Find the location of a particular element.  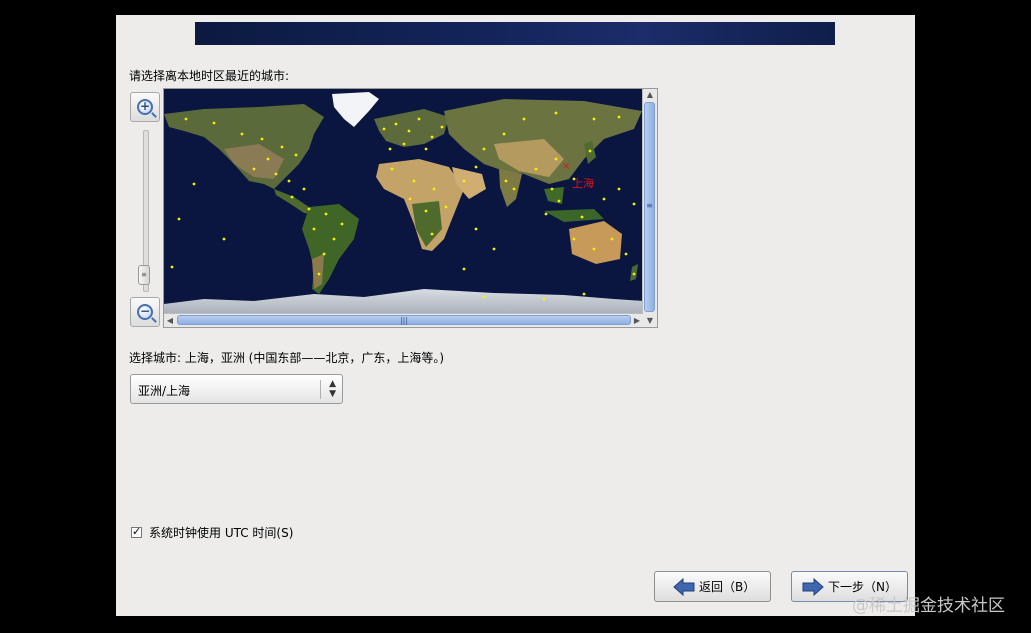

header-banner is located at coordinates (515, 33).